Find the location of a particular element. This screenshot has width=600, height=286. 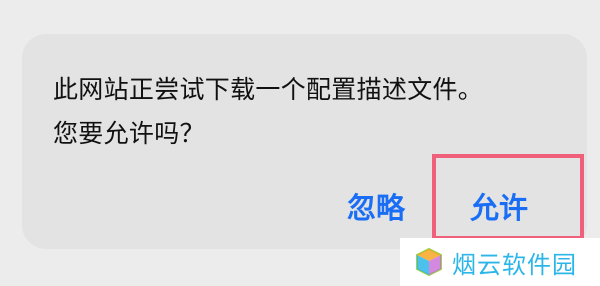

alert-message-line-2: 您要允许吗？ is located at coordinates (129, 133).